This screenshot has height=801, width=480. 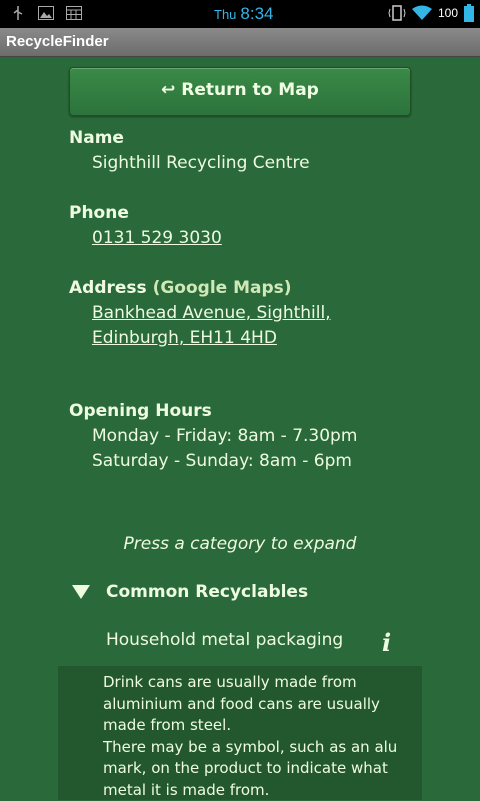 What do you see at coordinates (257, 13) in the screenshot?
I see `status-time: 8:34` at bounding box center [257, 13].